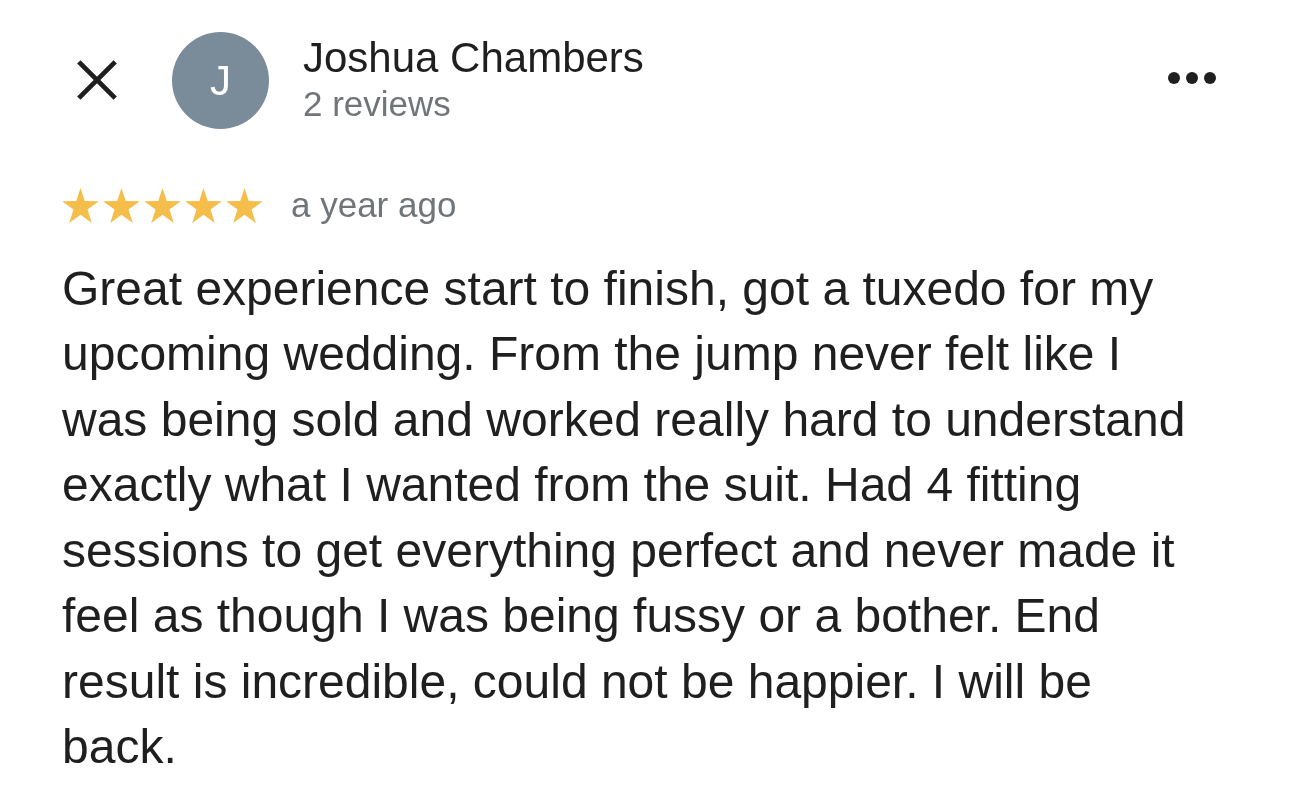 Image resolution: width=1290 pixels, height=807 pixels. What do you see at coordinates (377, 104) in the screenshot?
I see `review-count: 2 reviews` at bounding box center [377, 104].